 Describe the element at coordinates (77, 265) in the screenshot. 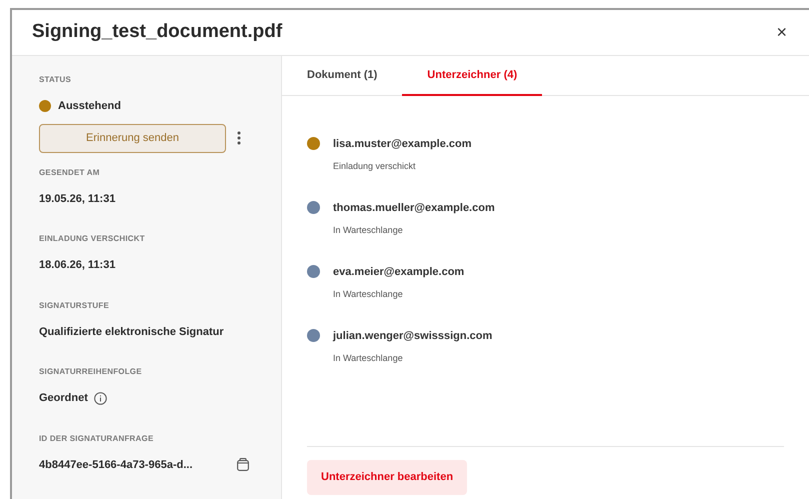

I see `field-value: 18.06.26, 11:31` at that location.